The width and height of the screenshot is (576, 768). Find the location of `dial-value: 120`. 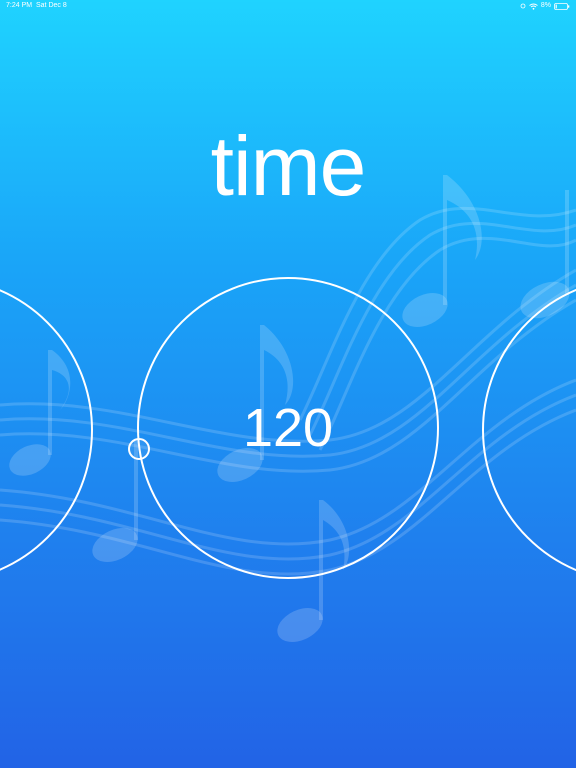

dial-value: 120 is located at coordinates (288, 428).